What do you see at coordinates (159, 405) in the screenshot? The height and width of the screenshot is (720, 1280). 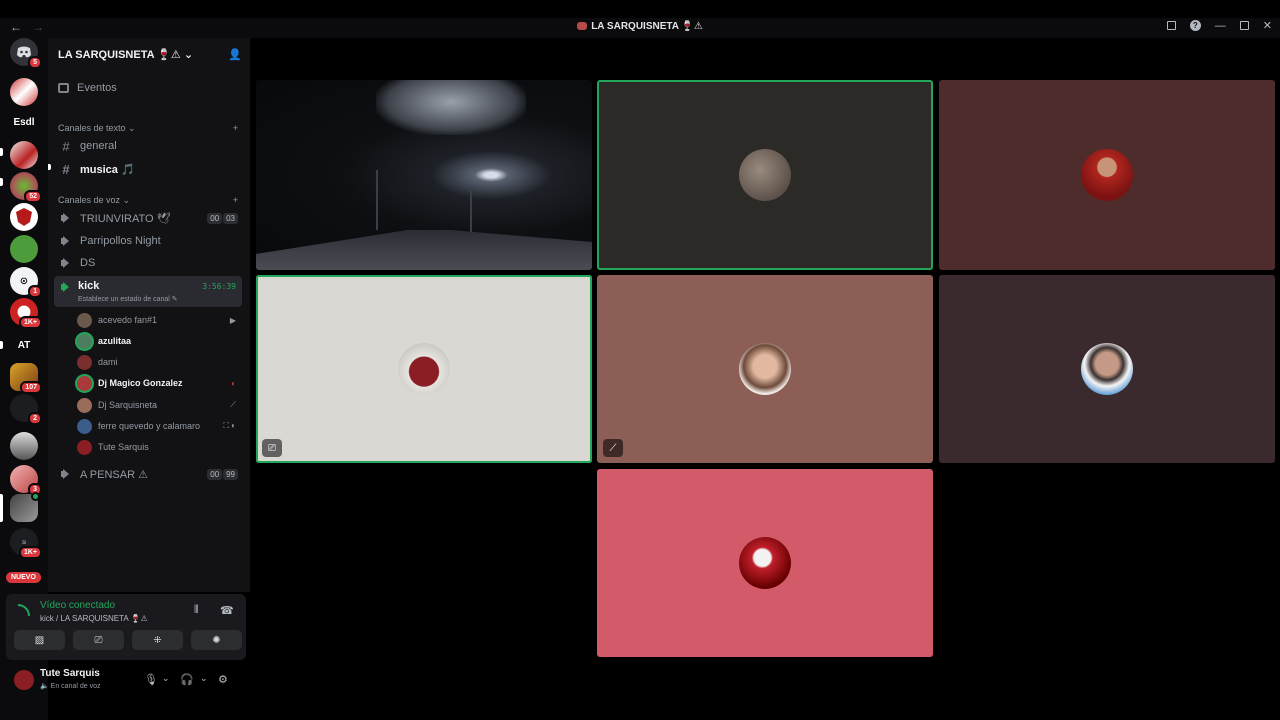 I see `voice-user: Dj Sarquisneta ⟋` at bounding box center [159, 405].